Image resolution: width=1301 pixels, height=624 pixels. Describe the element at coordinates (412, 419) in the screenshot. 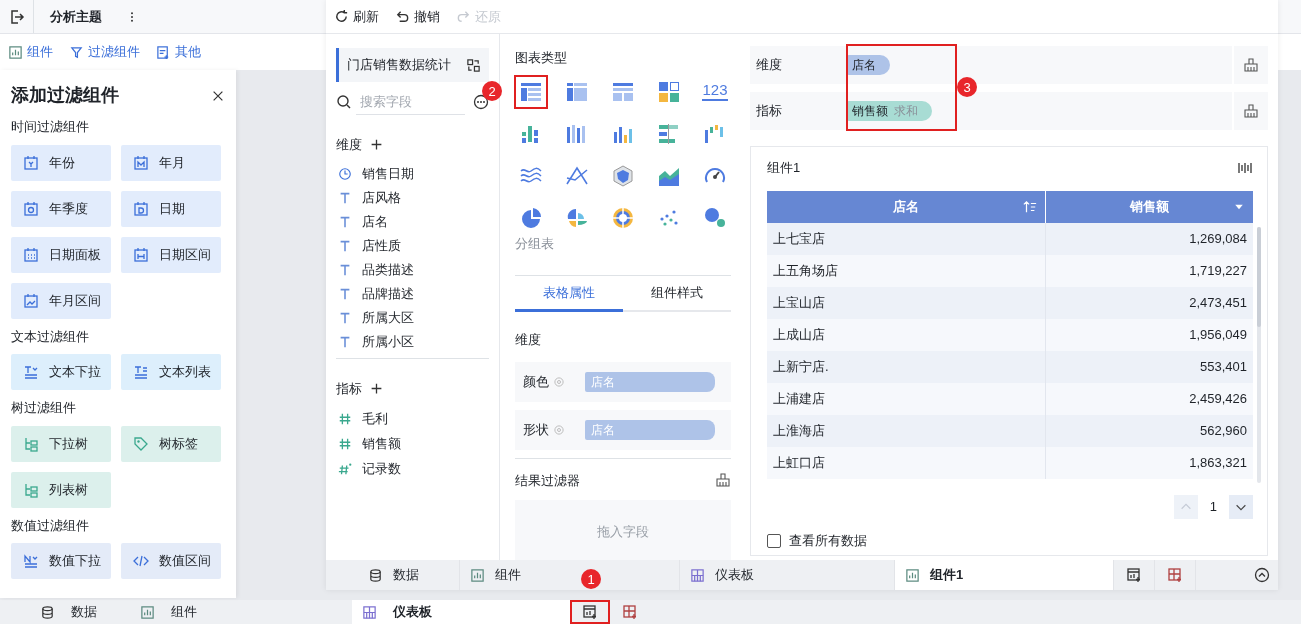

I see `field-item: 毛利` at that location.